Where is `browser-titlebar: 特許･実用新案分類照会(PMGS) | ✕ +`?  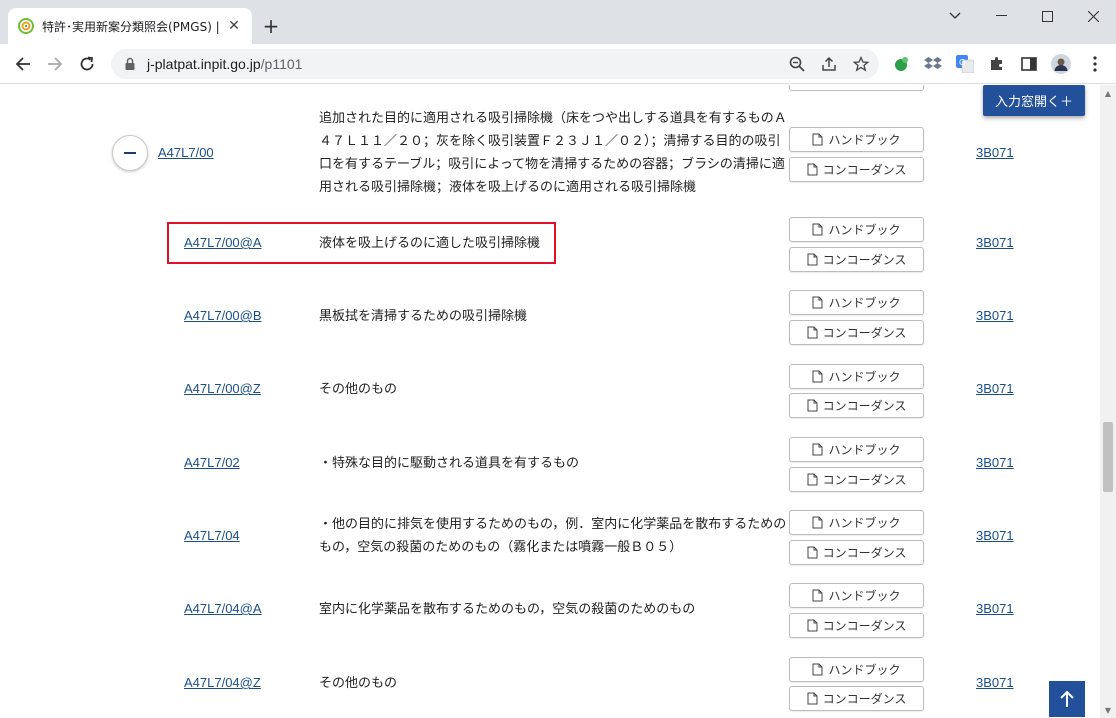 browser-titlebar: 特許･実用新案分類照会(PMGS) | ✕ + is located at coordinates (558, 22).